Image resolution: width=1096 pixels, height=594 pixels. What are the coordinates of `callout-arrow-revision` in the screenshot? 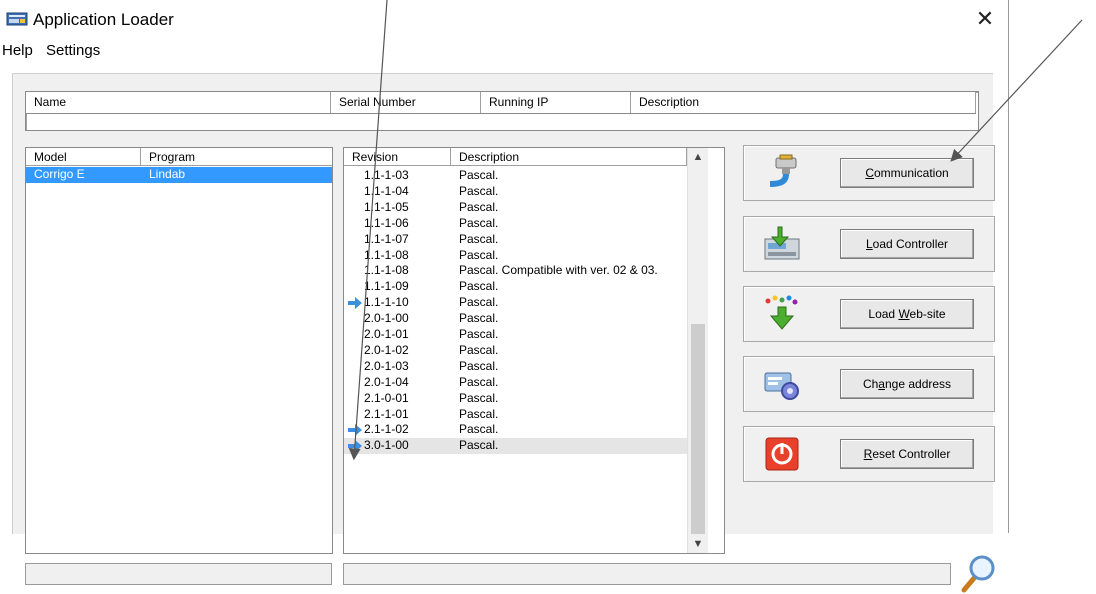 It's located at (368, 230).